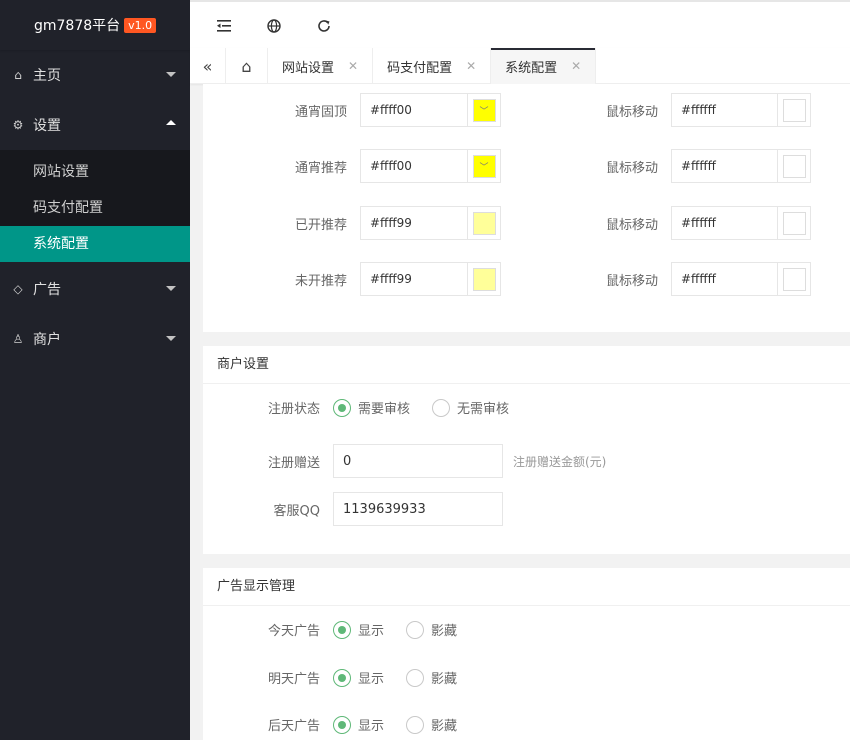 The height and width of the screenshot is (740, 850). I want to click on card-title: 商户设置, so click(526, 365).